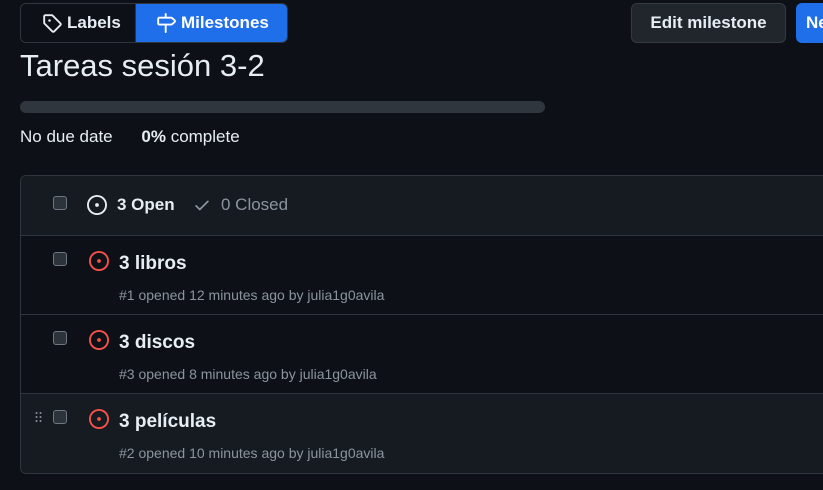 The width and height of the screenshot is (823, 490). What do you see at coordinates (39, 417) in the screenshot?
I see `grabber-icon` at bounding box center [39, 417].